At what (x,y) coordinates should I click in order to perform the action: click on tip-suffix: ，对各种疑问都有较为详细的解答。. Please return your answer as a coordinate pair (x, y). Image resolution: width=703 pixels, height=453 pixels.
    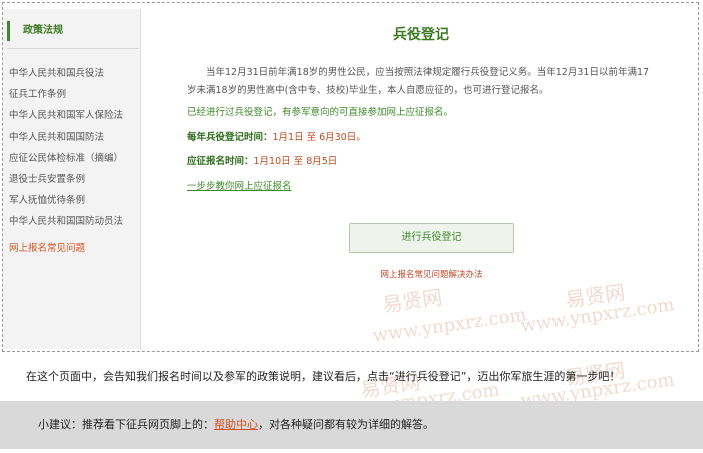
    Looking at the image, I should click on (346, 424).